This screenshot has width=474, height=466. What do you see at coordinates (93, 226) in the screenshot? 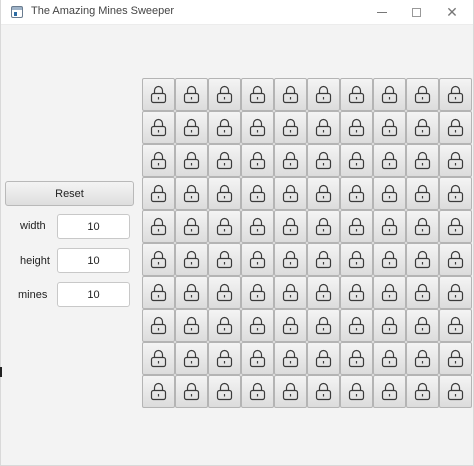
I see `width-input` at bounding box center [93, 226].